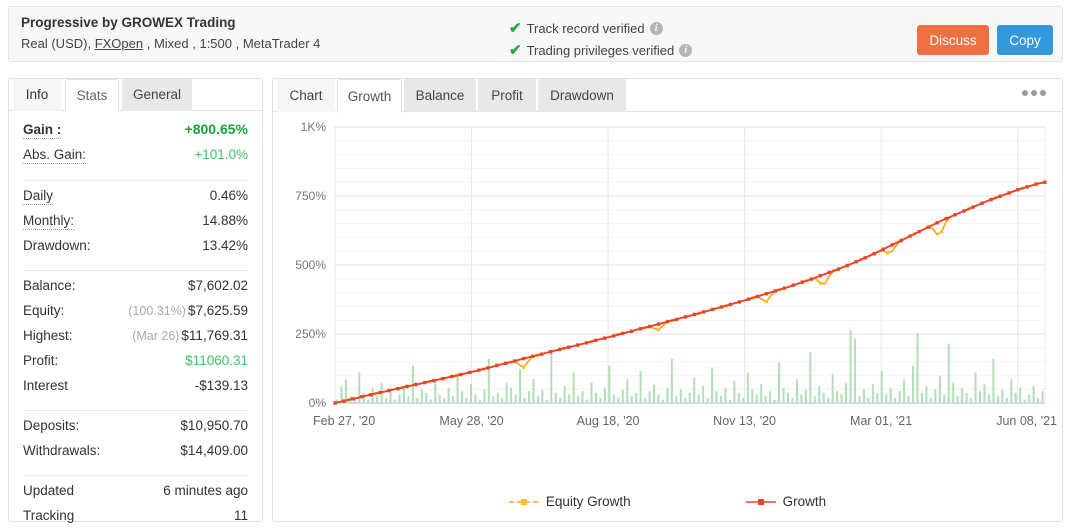  I want to click on chart-legend: Equity Growth Growth, so click(667, 501).